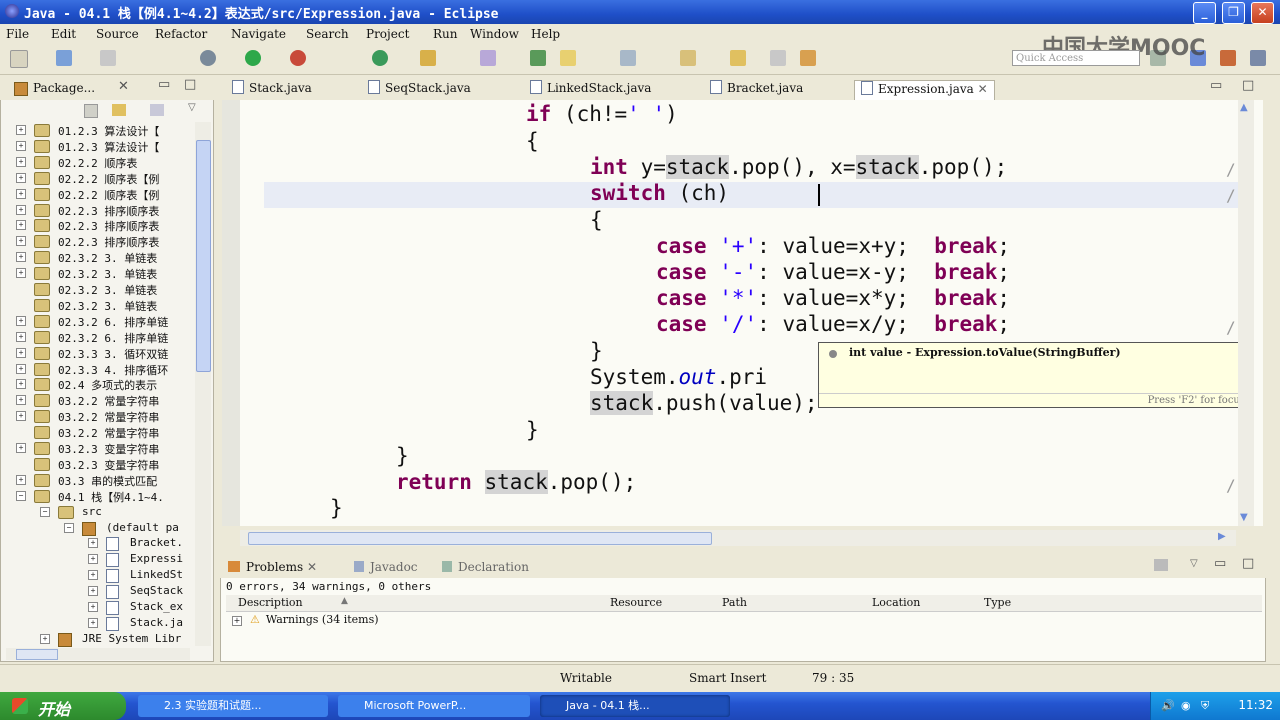 This screenshot has height=720, width=1280. Describe the element at coordinates (108, 58) in the screenshot. I see `print-icon` at that location.